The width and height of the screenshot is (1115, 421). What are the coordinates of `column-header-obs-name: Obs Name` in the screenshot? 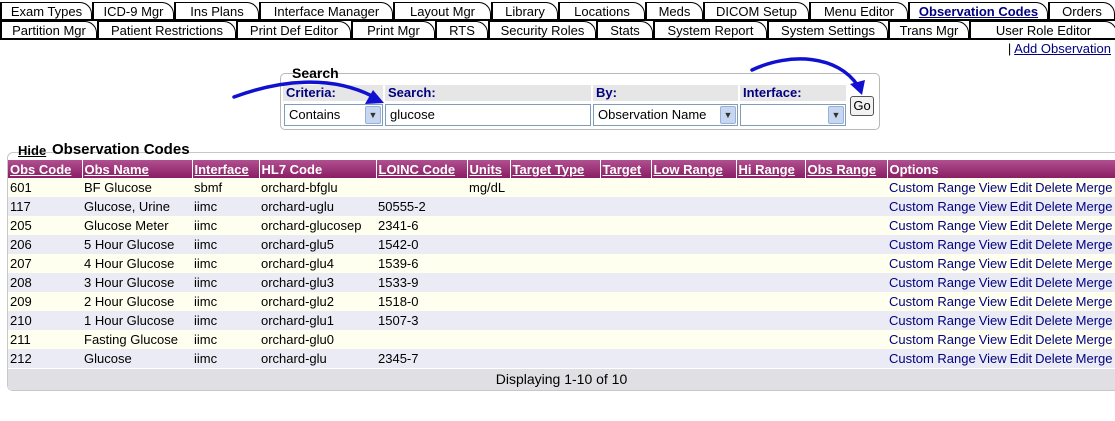 It's located at (137, 169).